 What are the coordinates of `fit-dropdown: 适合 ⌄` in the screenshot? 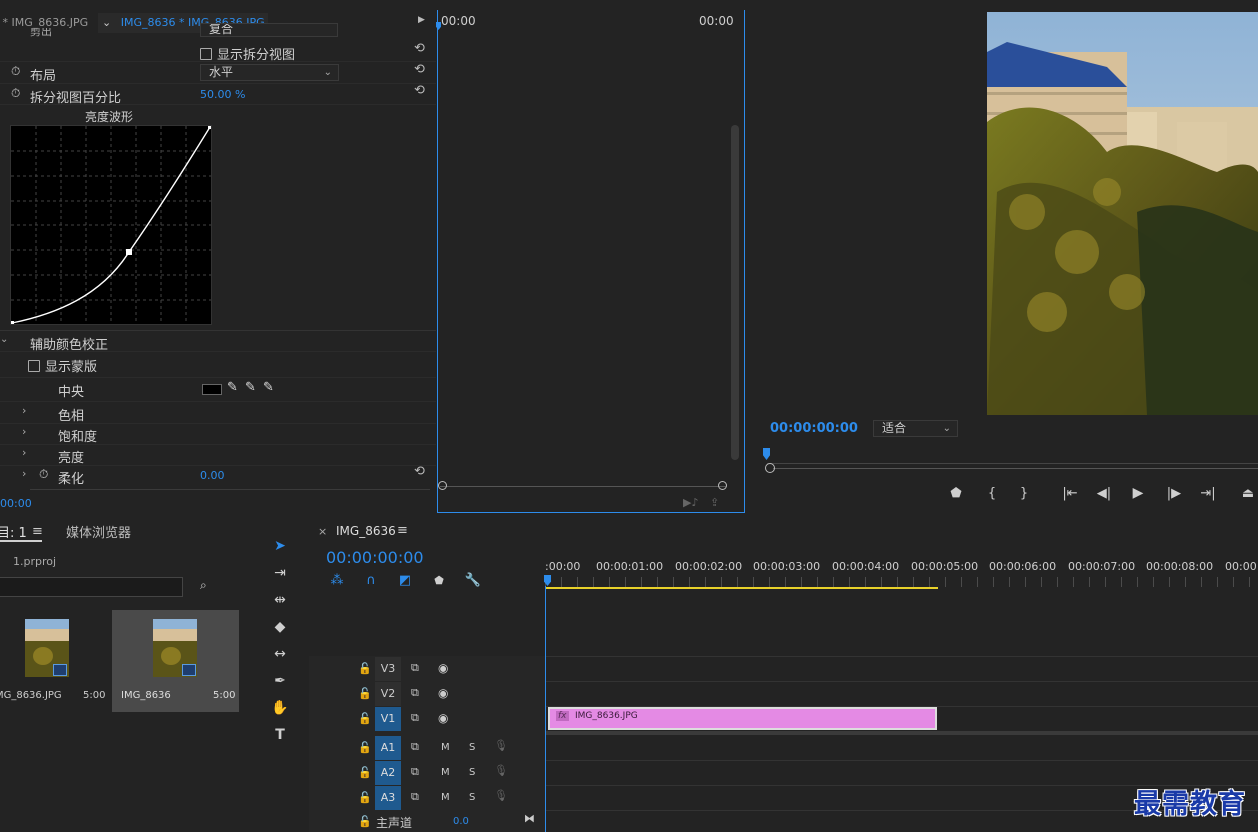 It's located at (915, 428).